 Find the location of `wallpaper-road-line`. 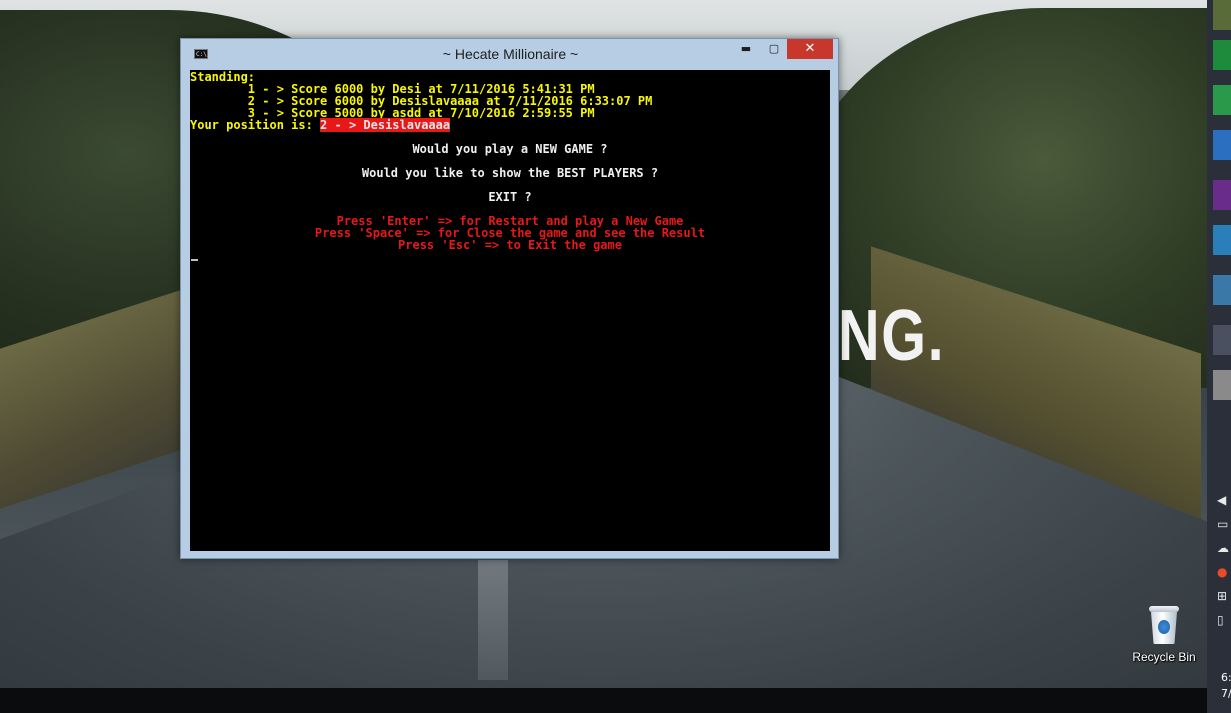

wallpaper-road-line is located at coordinates (493, 620).